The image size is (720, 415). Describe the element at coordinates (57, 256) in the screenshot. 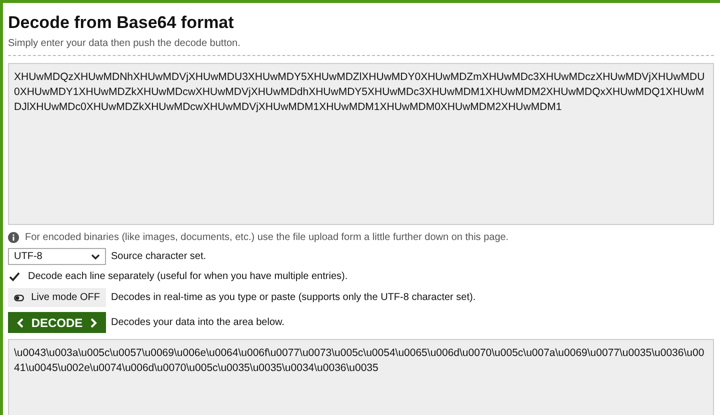

I see `charset-select: UTF-8` at that location.